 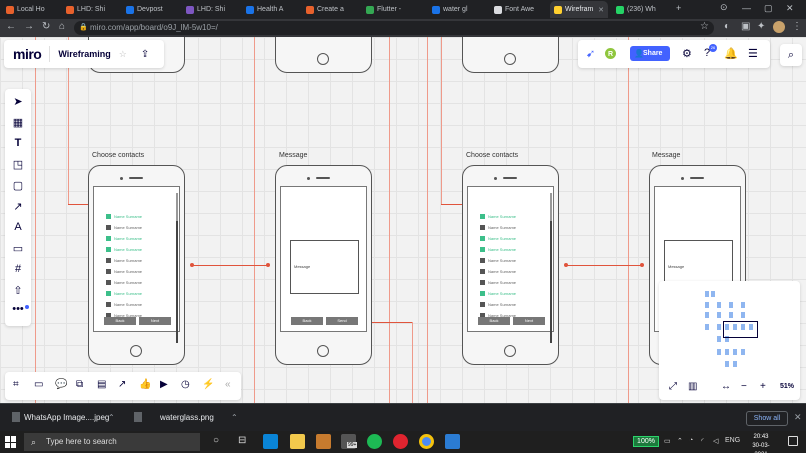 I want to click on comment-icon: ▭, so click(x=18, y=248).